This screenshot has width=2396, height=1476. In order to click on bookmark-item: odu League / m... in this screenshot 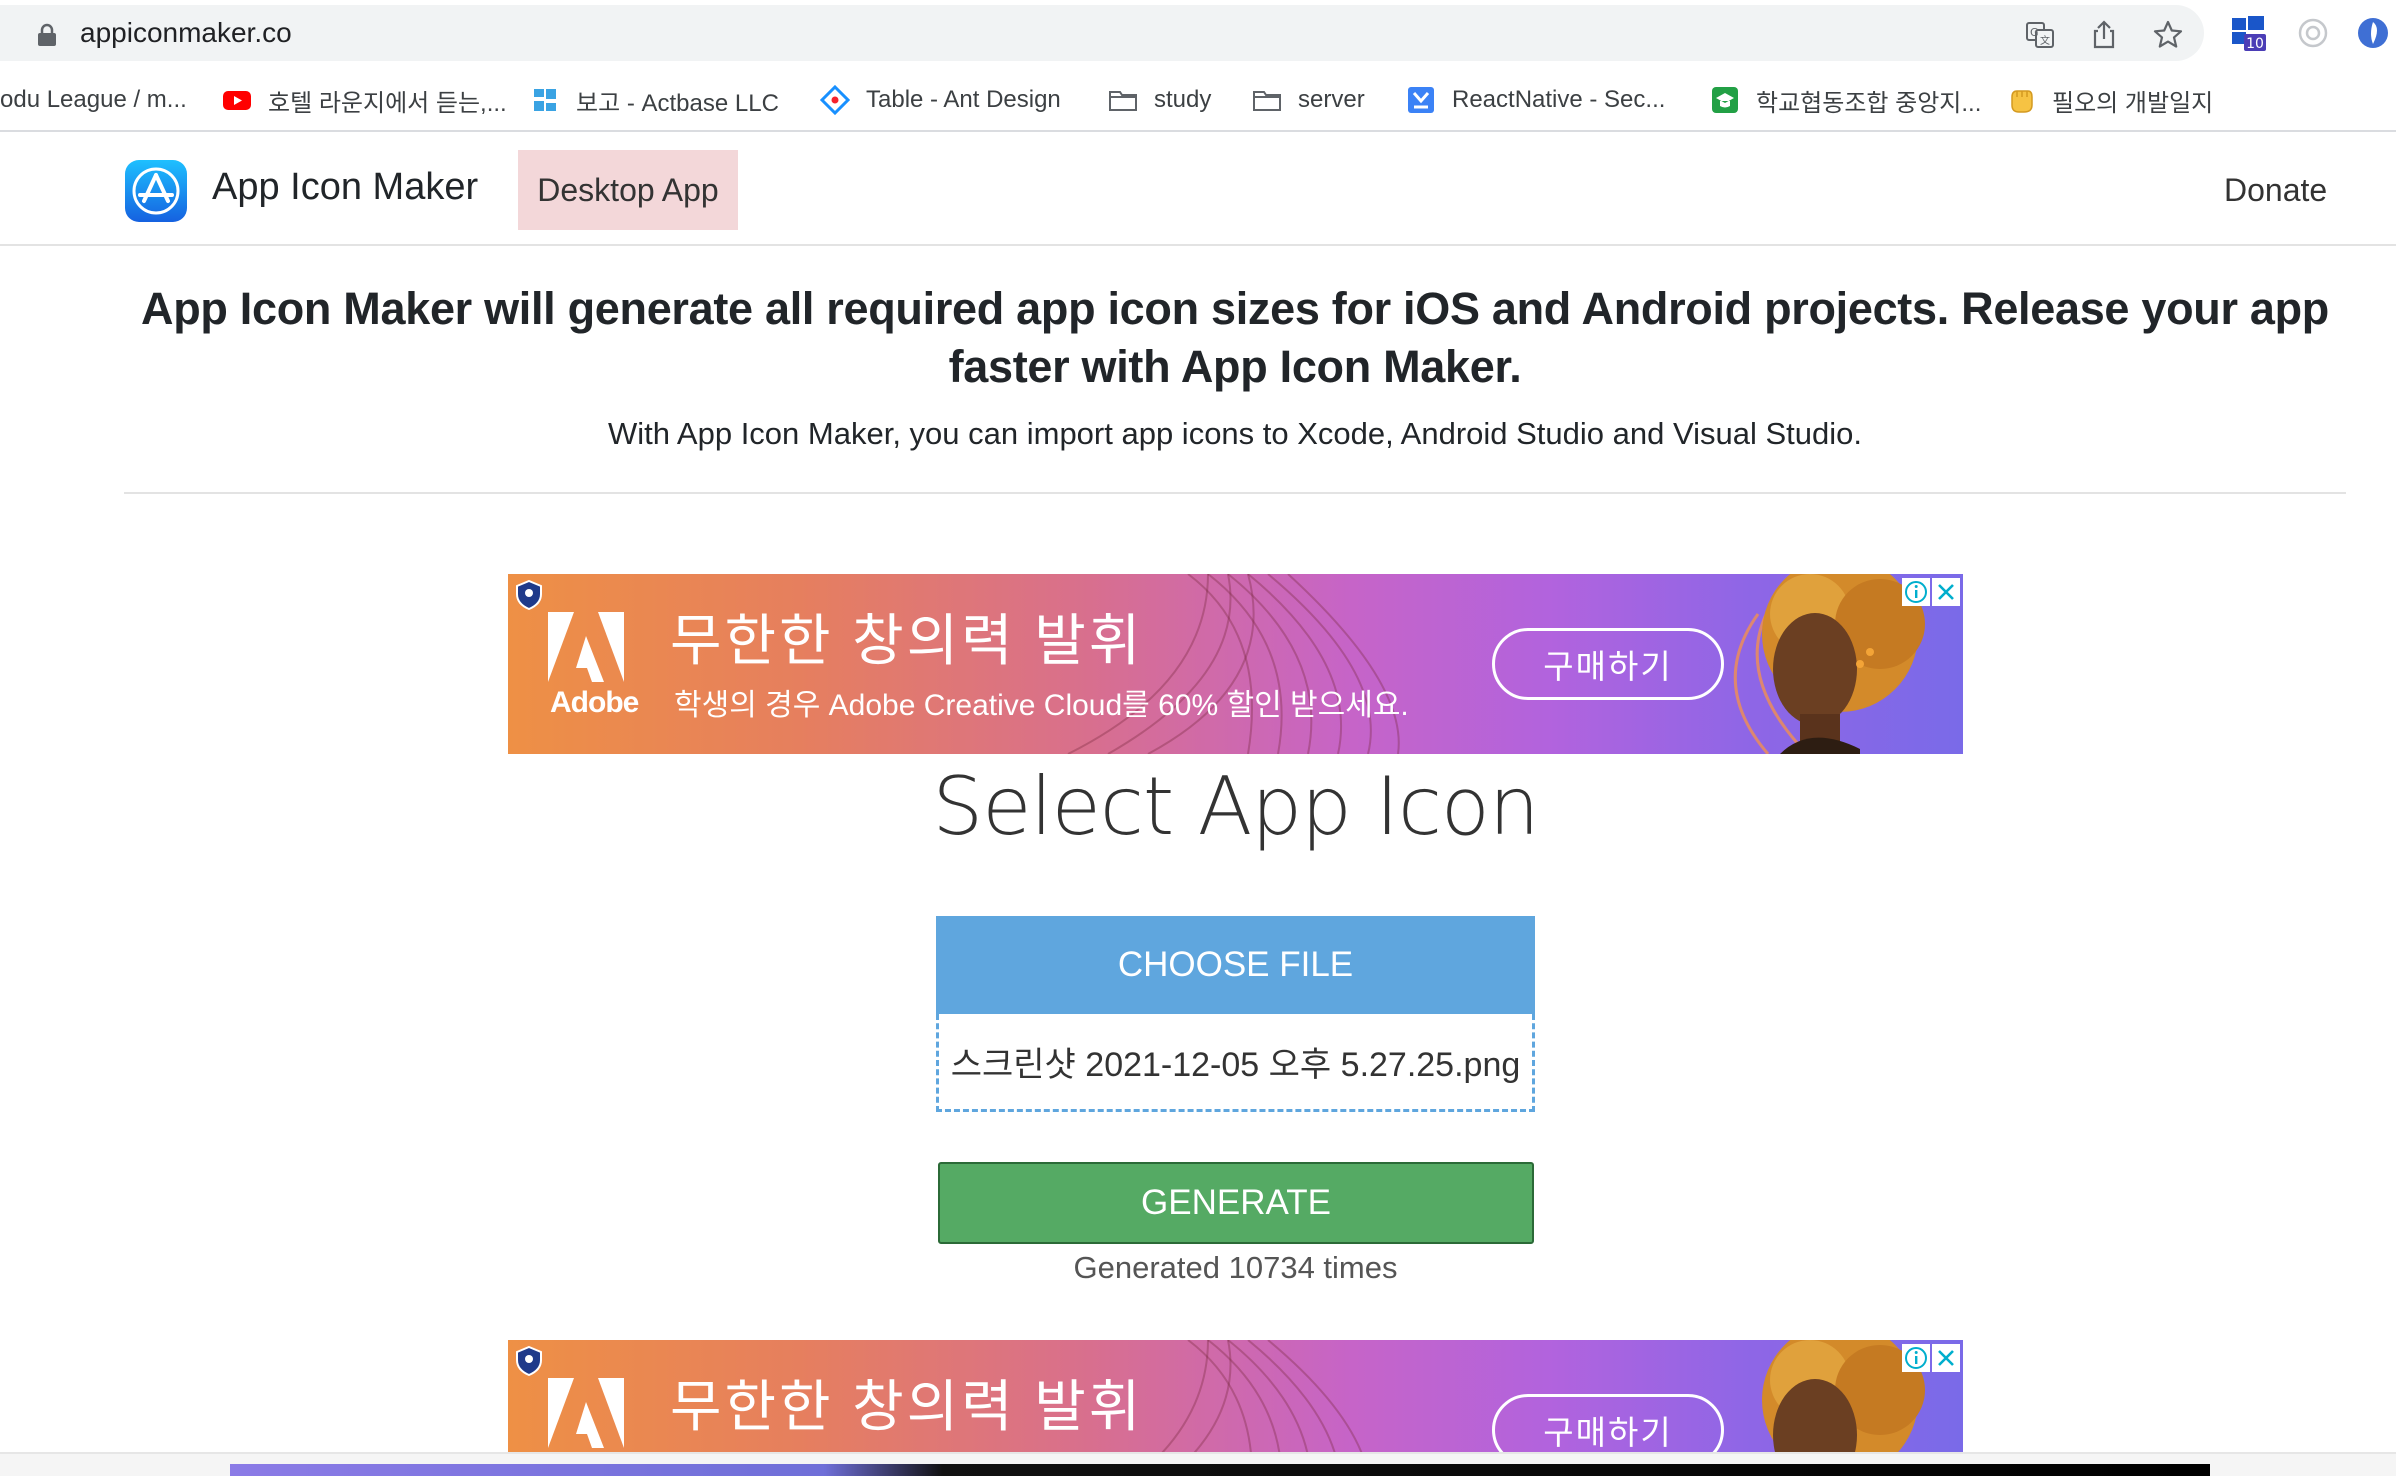, I will do `click(93, 100)`.